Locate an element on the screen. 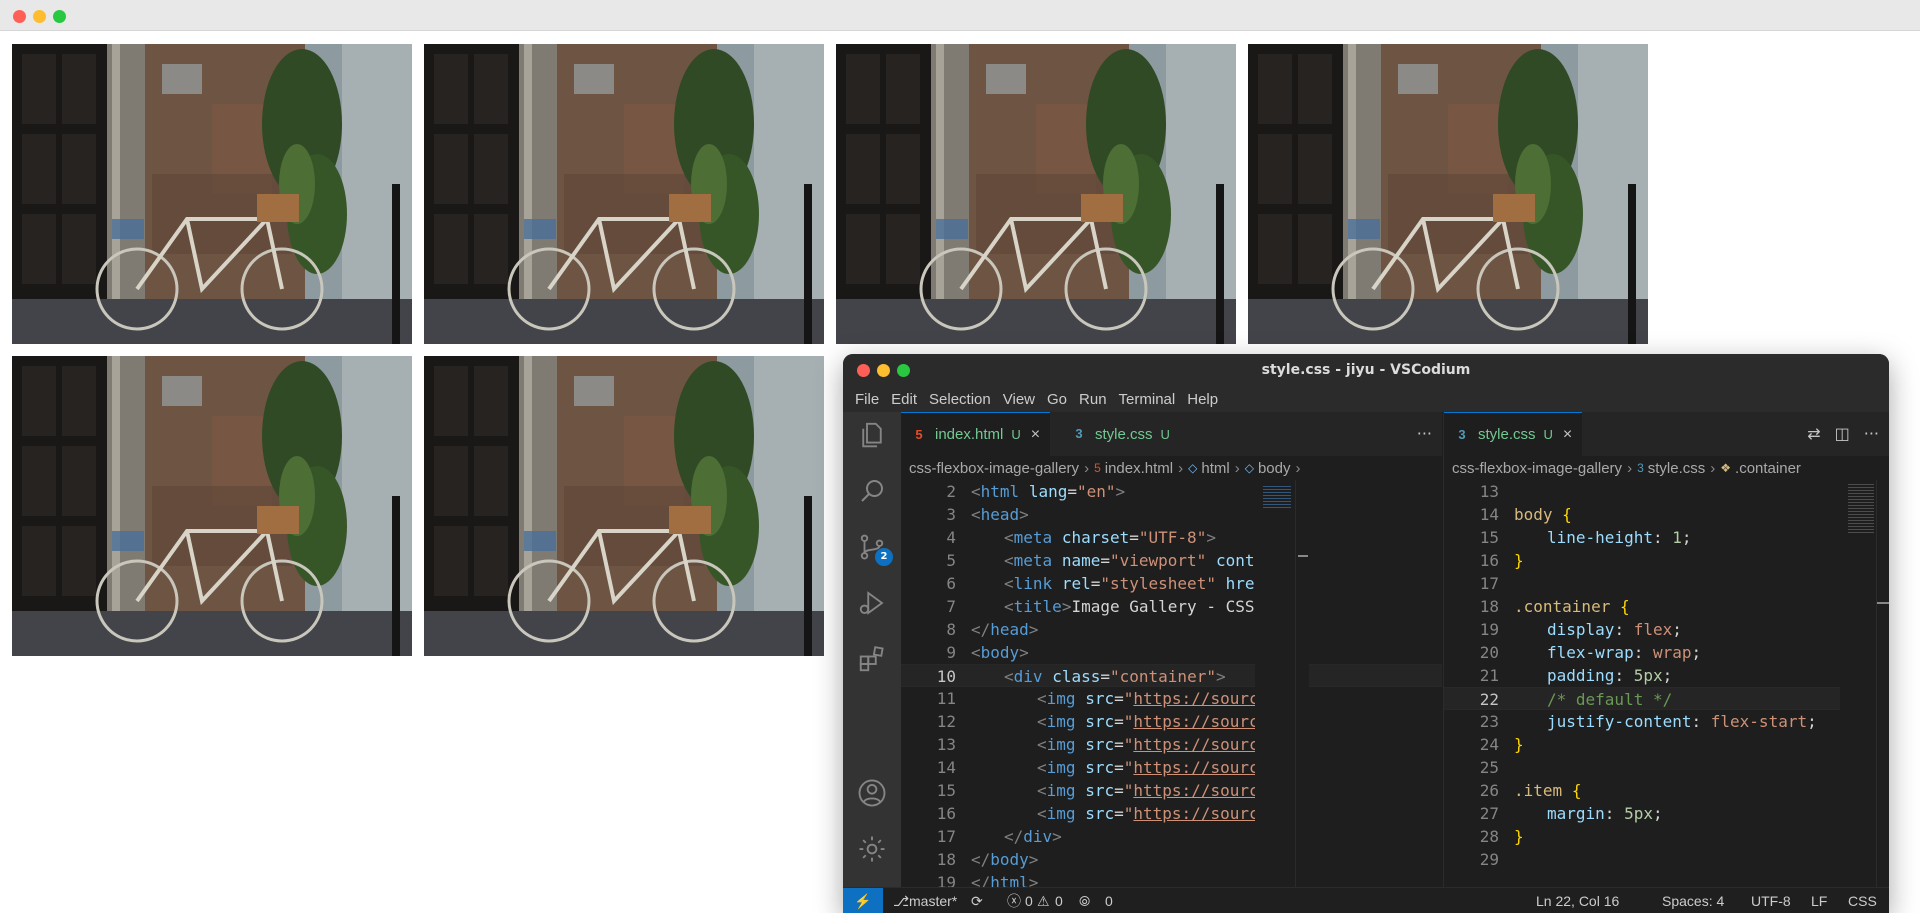  code-line: 19 </html> is located at coordinates (1171, 879).